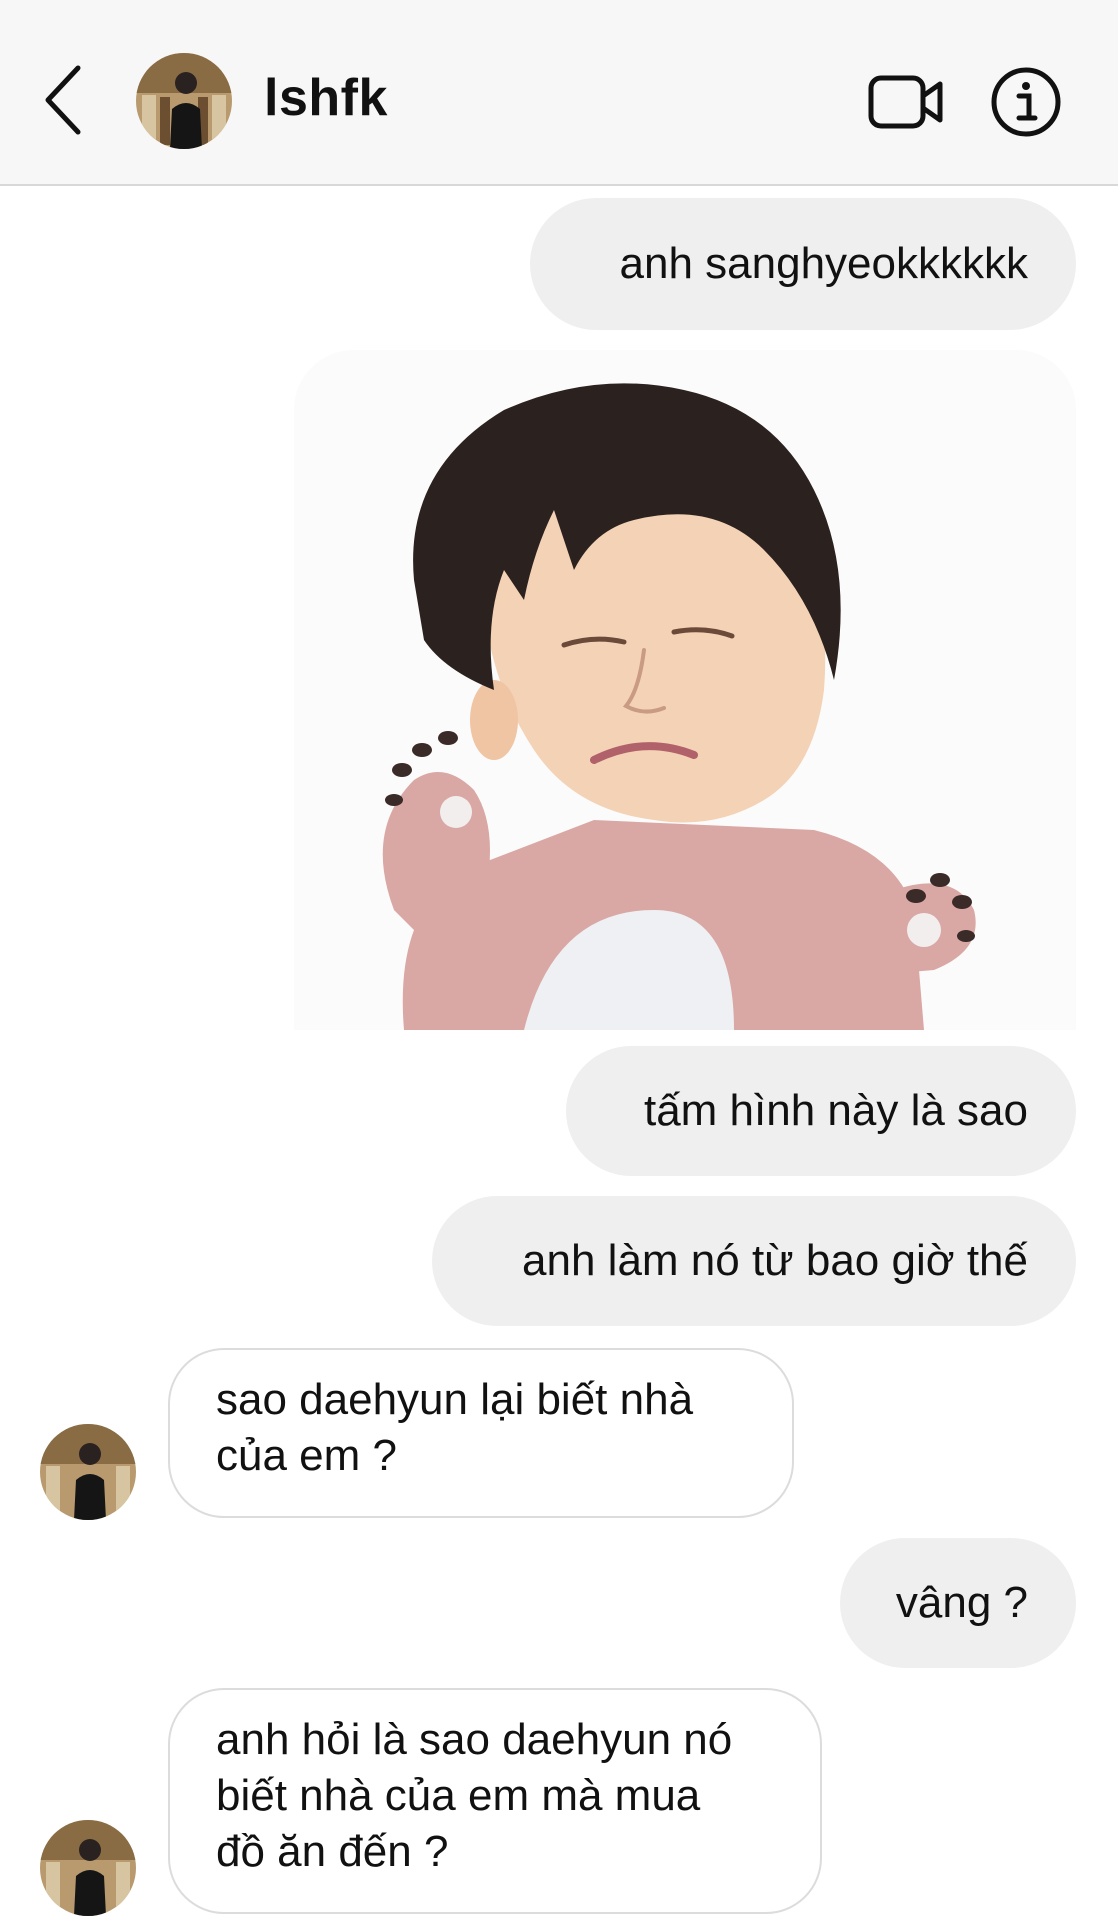 The width and height of the screenshot is (1118, 1920). Describe the element at coordinates (481, 1433) in the screenshot. I see `incoming-message: sao daehyun lại biết nhà của em ?` at that location.